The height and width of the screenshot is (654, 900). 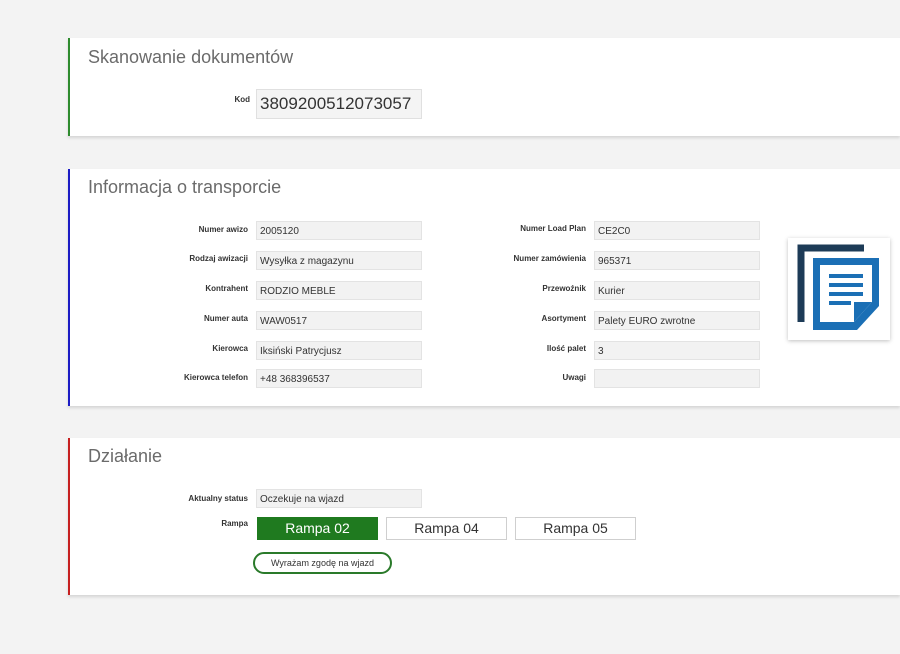 What do you see at coordinates (191, 57) in the screenshot?
I see `scan-panel-title: Skanowanie dokumentów` at bounding box center [191, 57].